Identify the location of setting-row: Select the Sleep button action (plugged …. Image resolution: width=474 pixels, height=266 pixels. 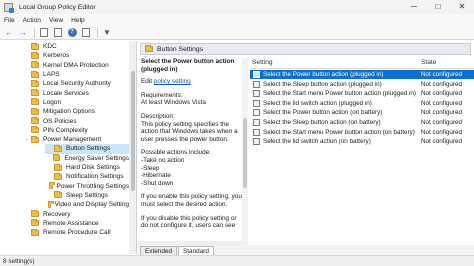
(362, 84).